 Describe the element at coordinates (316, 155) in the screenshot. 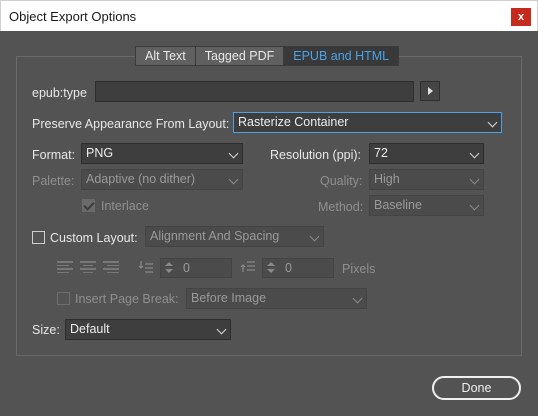

I see `resolution-label: Resolution (ppi):` at that location.